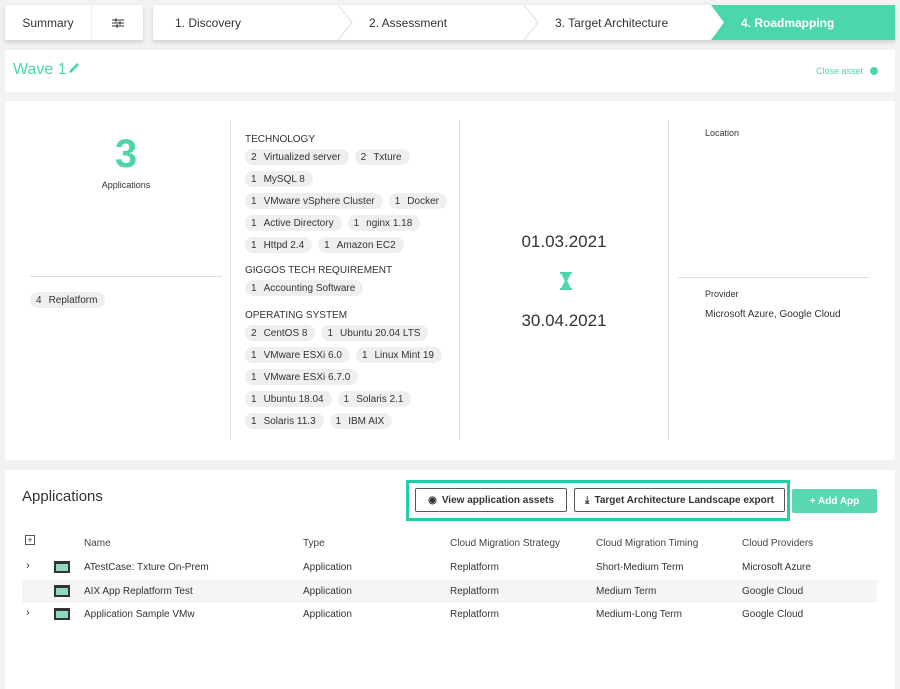 Image resolution: width=900 pixels, height=689 pixels. Describe the element at coordinates (505, 543) in the screenshot. I see `column-header-strategy: Cloud Migration Strategy` at that location.